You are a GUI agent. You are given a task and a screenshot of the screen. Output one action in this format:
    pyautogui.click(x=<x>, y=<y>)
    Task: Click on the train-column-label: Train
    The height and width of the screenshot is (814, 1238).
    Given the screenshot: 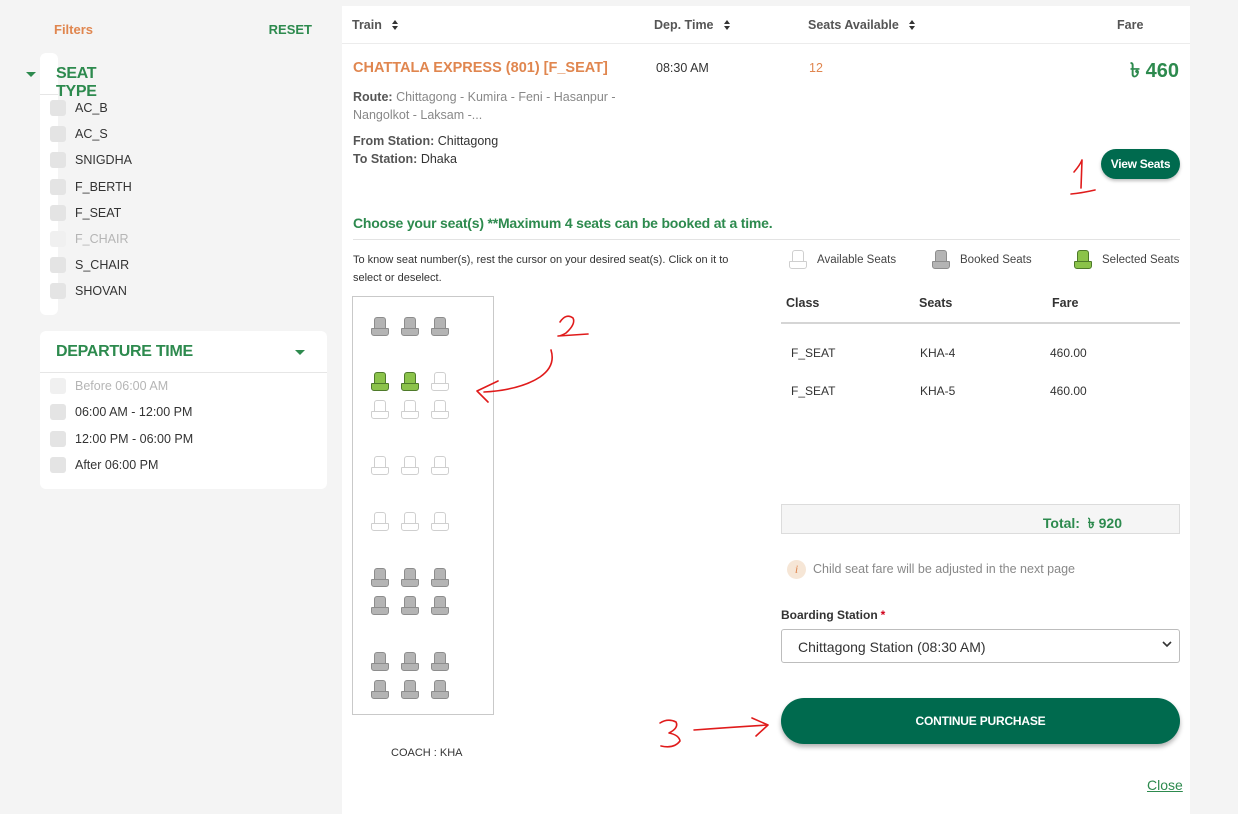 What is the action you would take?
    pyautogui.click(x=367, y=25)
    